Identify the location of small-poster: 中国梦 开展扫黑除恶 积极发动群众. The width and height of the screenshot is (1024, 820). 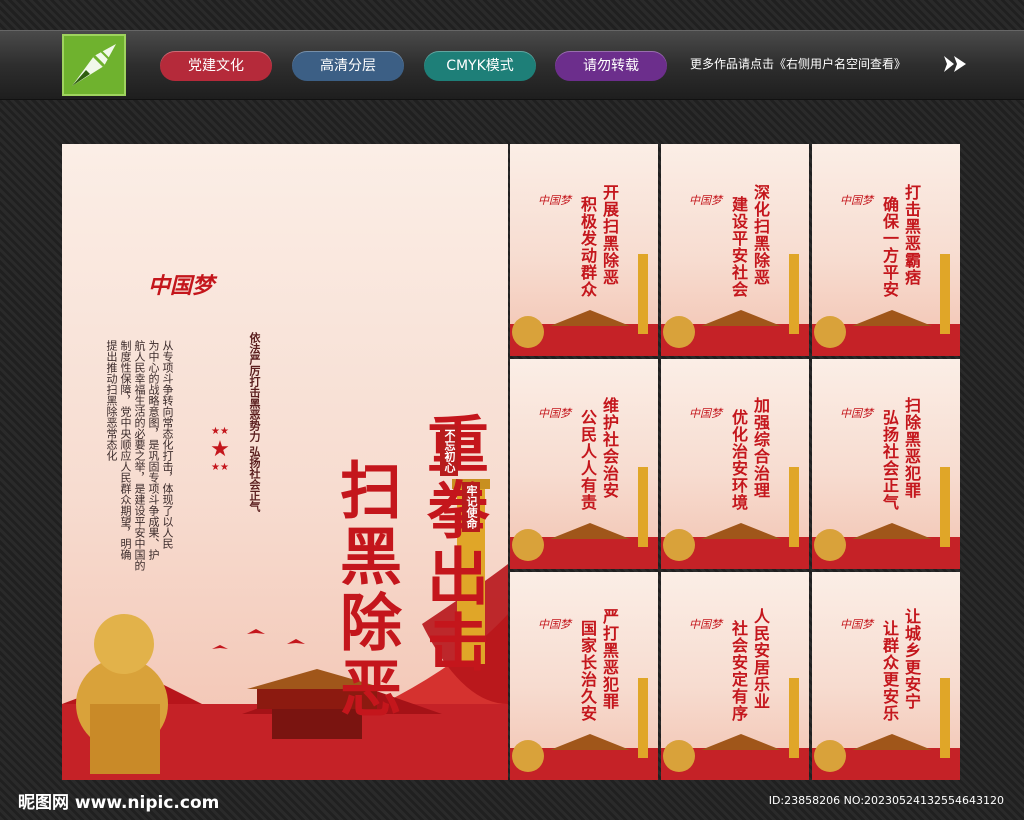
(584, 250).